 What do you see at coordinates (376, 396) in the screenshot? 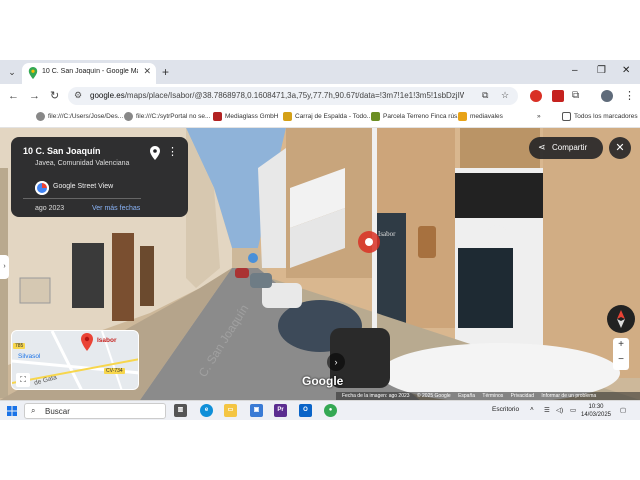
I see `image-date: Fecha de la imagen: ago 2023` at bounding box center [376, 396].